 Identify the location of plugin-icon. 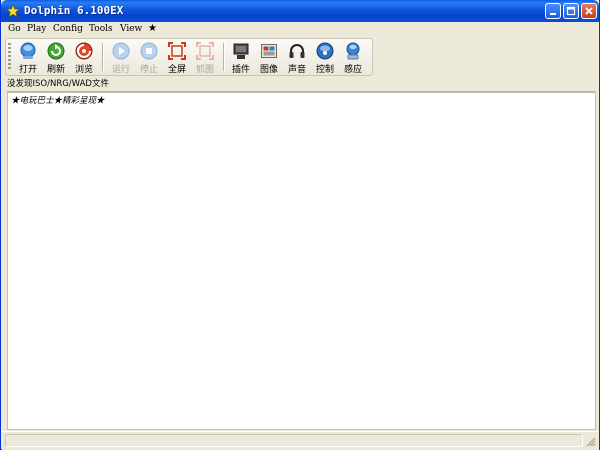
(241, 51).